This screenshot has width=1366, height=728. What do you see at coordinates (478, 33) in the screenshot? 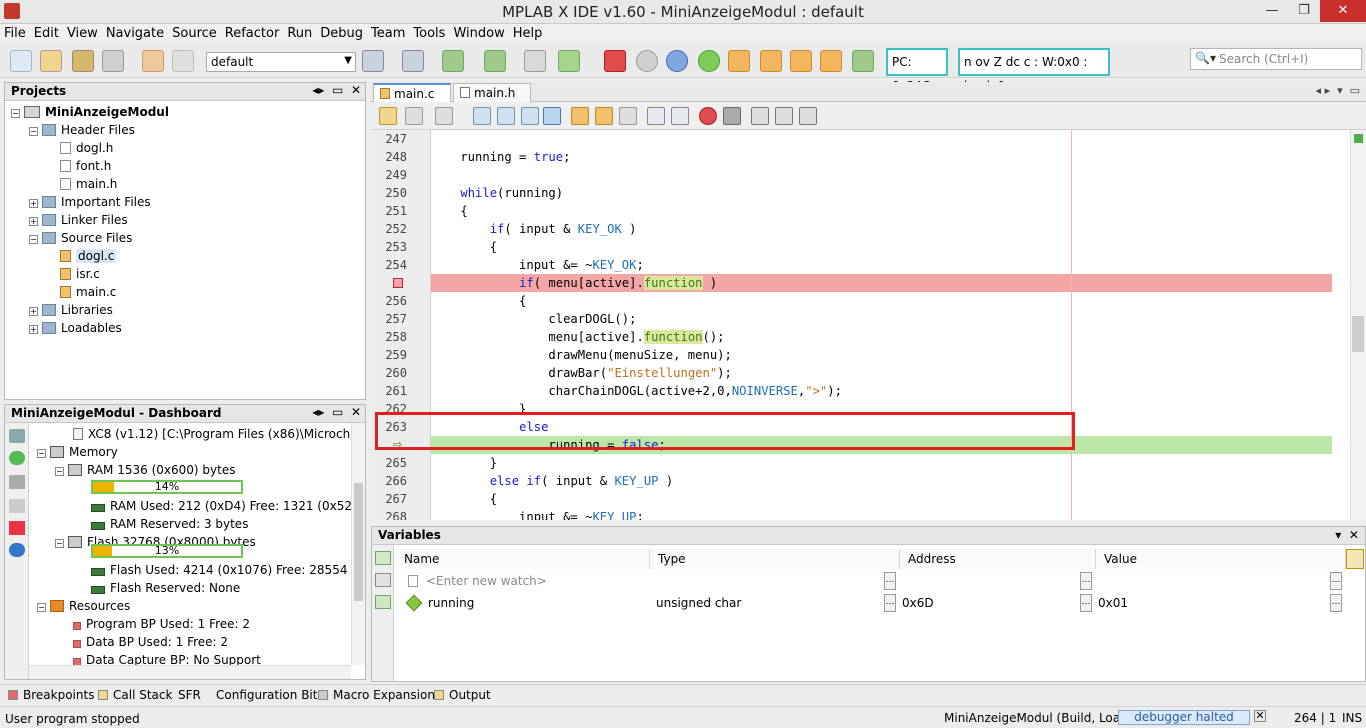
I see `menu-window: Window` at bounding box center [478, 33].